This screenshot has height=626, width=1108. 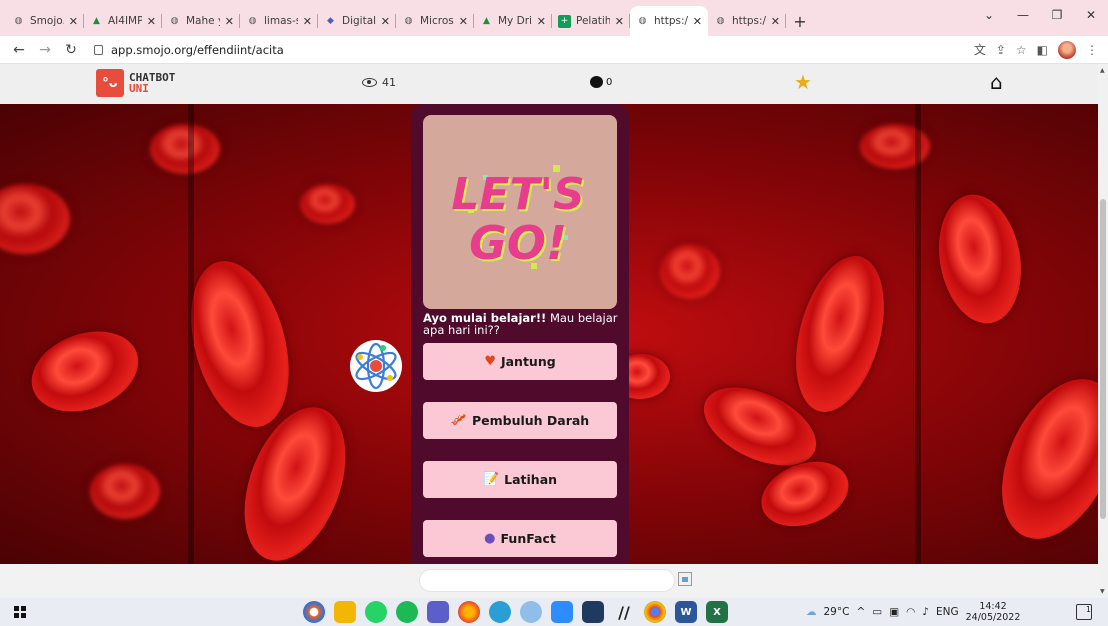 What do you see at coordinates (1023, 15) in the screenshot?
I see `minimize-icon: —` at bounding box center [1023, 15].